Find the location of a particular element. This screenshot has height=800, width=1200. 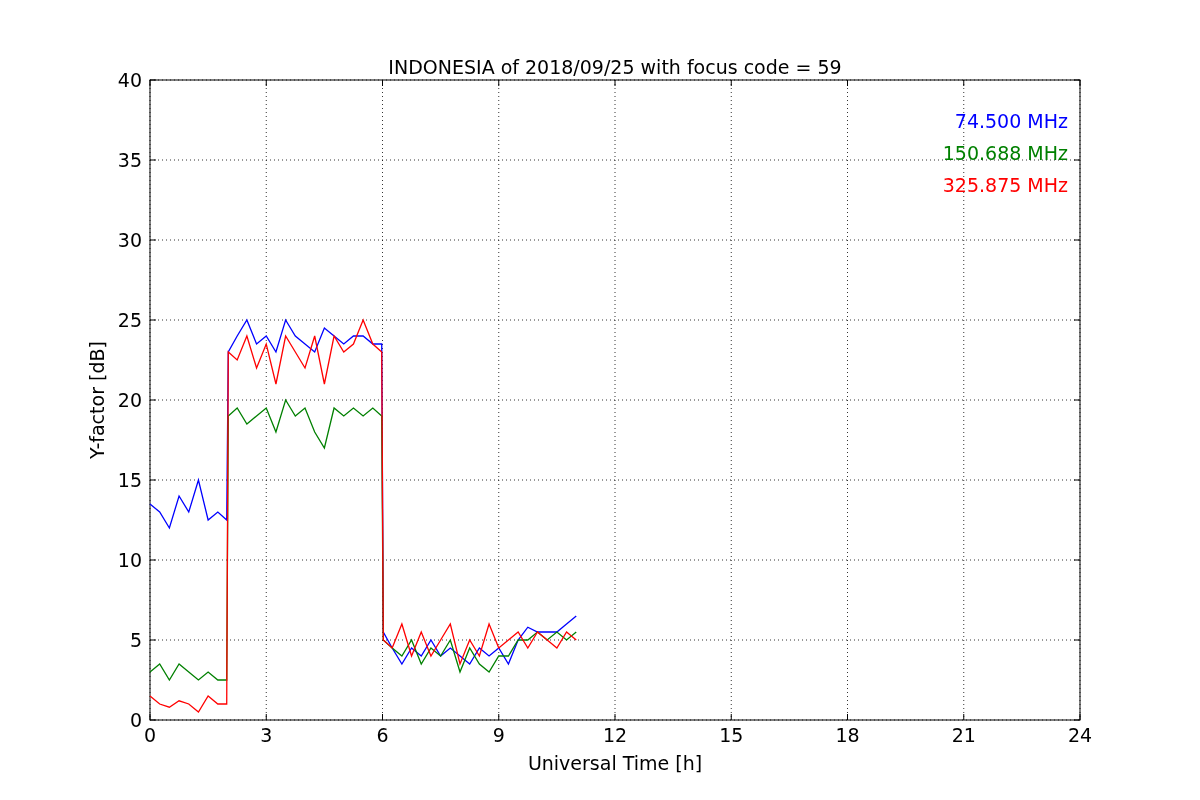

tick-label: 18 is located at coordinates (847, 735).